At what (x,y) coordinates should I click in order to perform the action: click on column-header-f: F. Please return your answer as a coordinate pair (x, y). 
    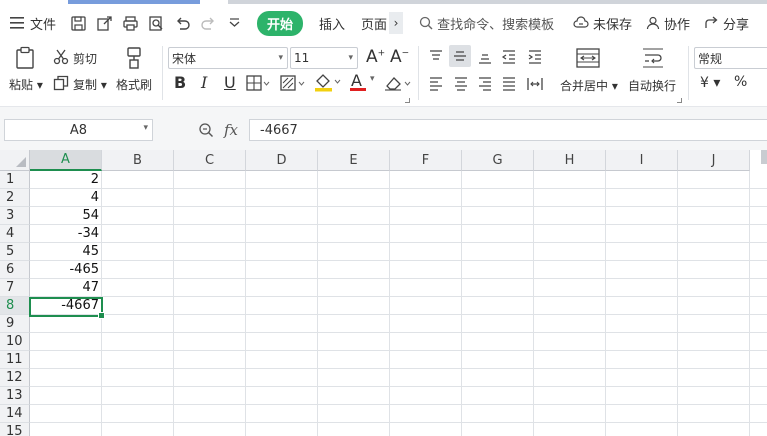
    Looking at the image, I should click on (426, 160).